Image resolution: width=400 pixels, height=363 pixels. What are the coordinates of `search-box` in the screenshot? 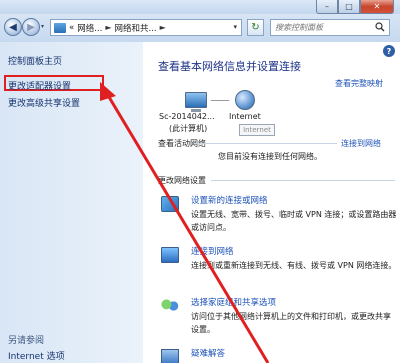 It's located at (330, 27).